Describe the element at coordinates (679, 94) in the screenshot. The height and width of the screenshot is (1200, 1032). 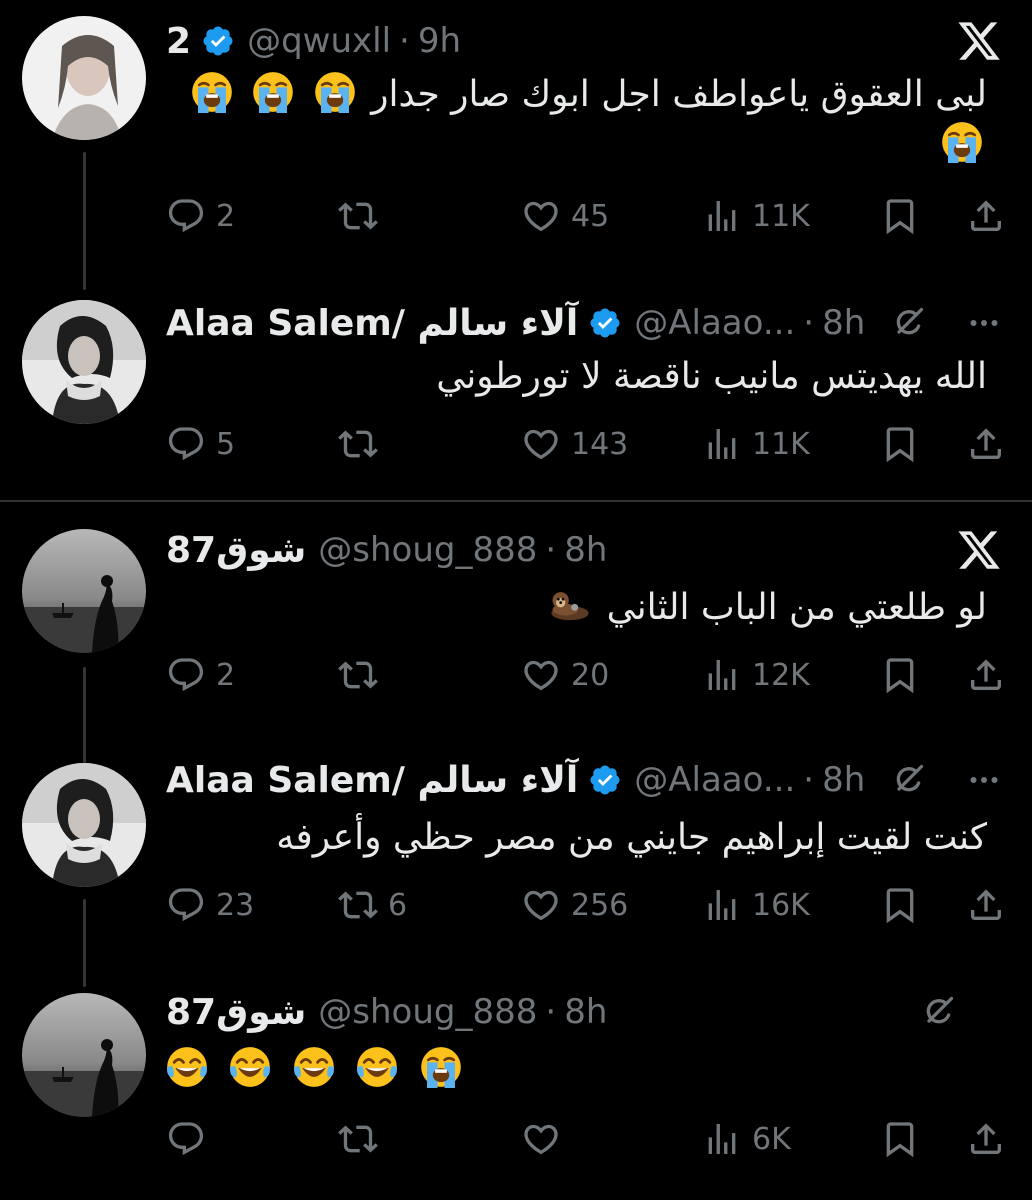
I see `tweet-text-body: لبى العقوق ياعواطف اجل ابوك صار جدار` at that location.